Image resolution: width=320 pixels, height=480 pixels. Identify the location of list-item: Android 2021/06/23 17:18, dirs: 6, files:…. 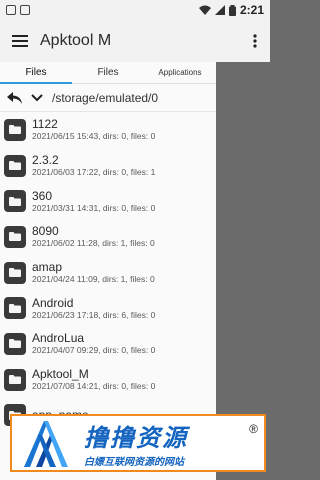
(108, 308).